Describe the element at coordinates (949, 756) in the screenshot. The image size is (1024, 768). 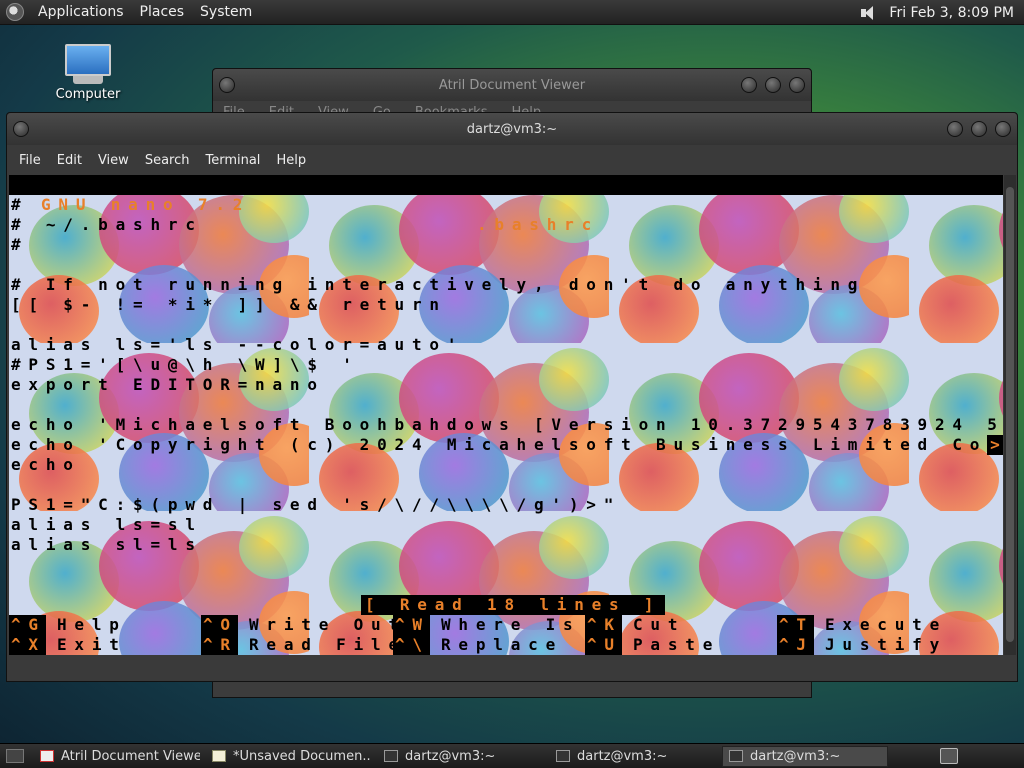
I see `trash-icon` at that location.